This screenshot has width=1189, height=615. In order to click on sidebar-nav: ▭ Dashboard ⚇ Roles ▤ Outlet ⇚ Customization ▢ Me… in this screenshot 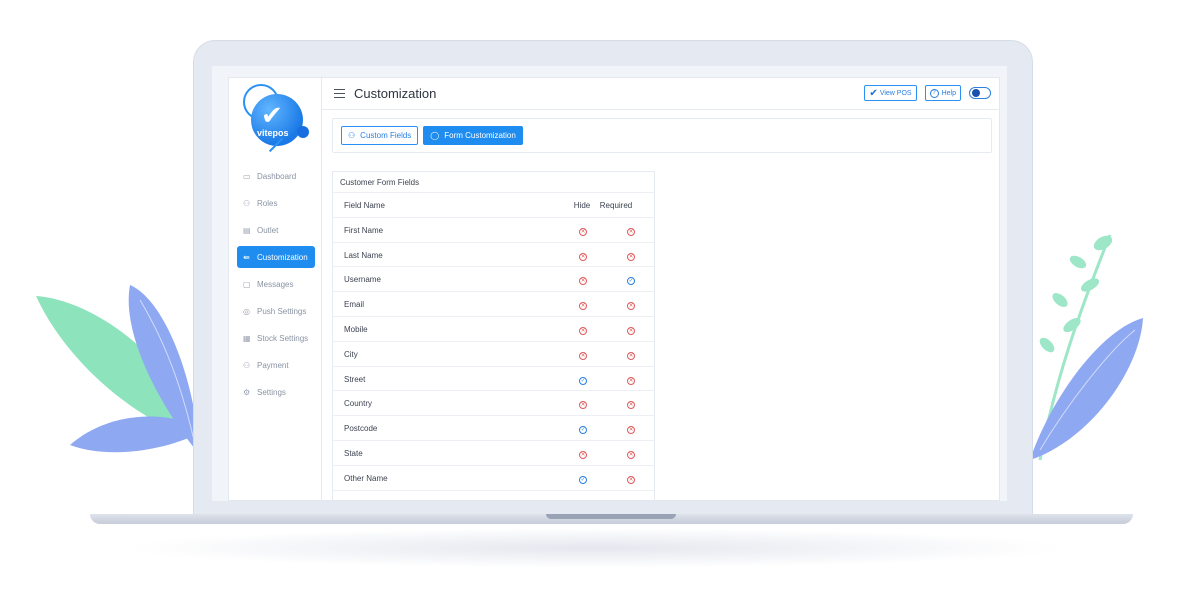, I will do `click(276, 286)`.